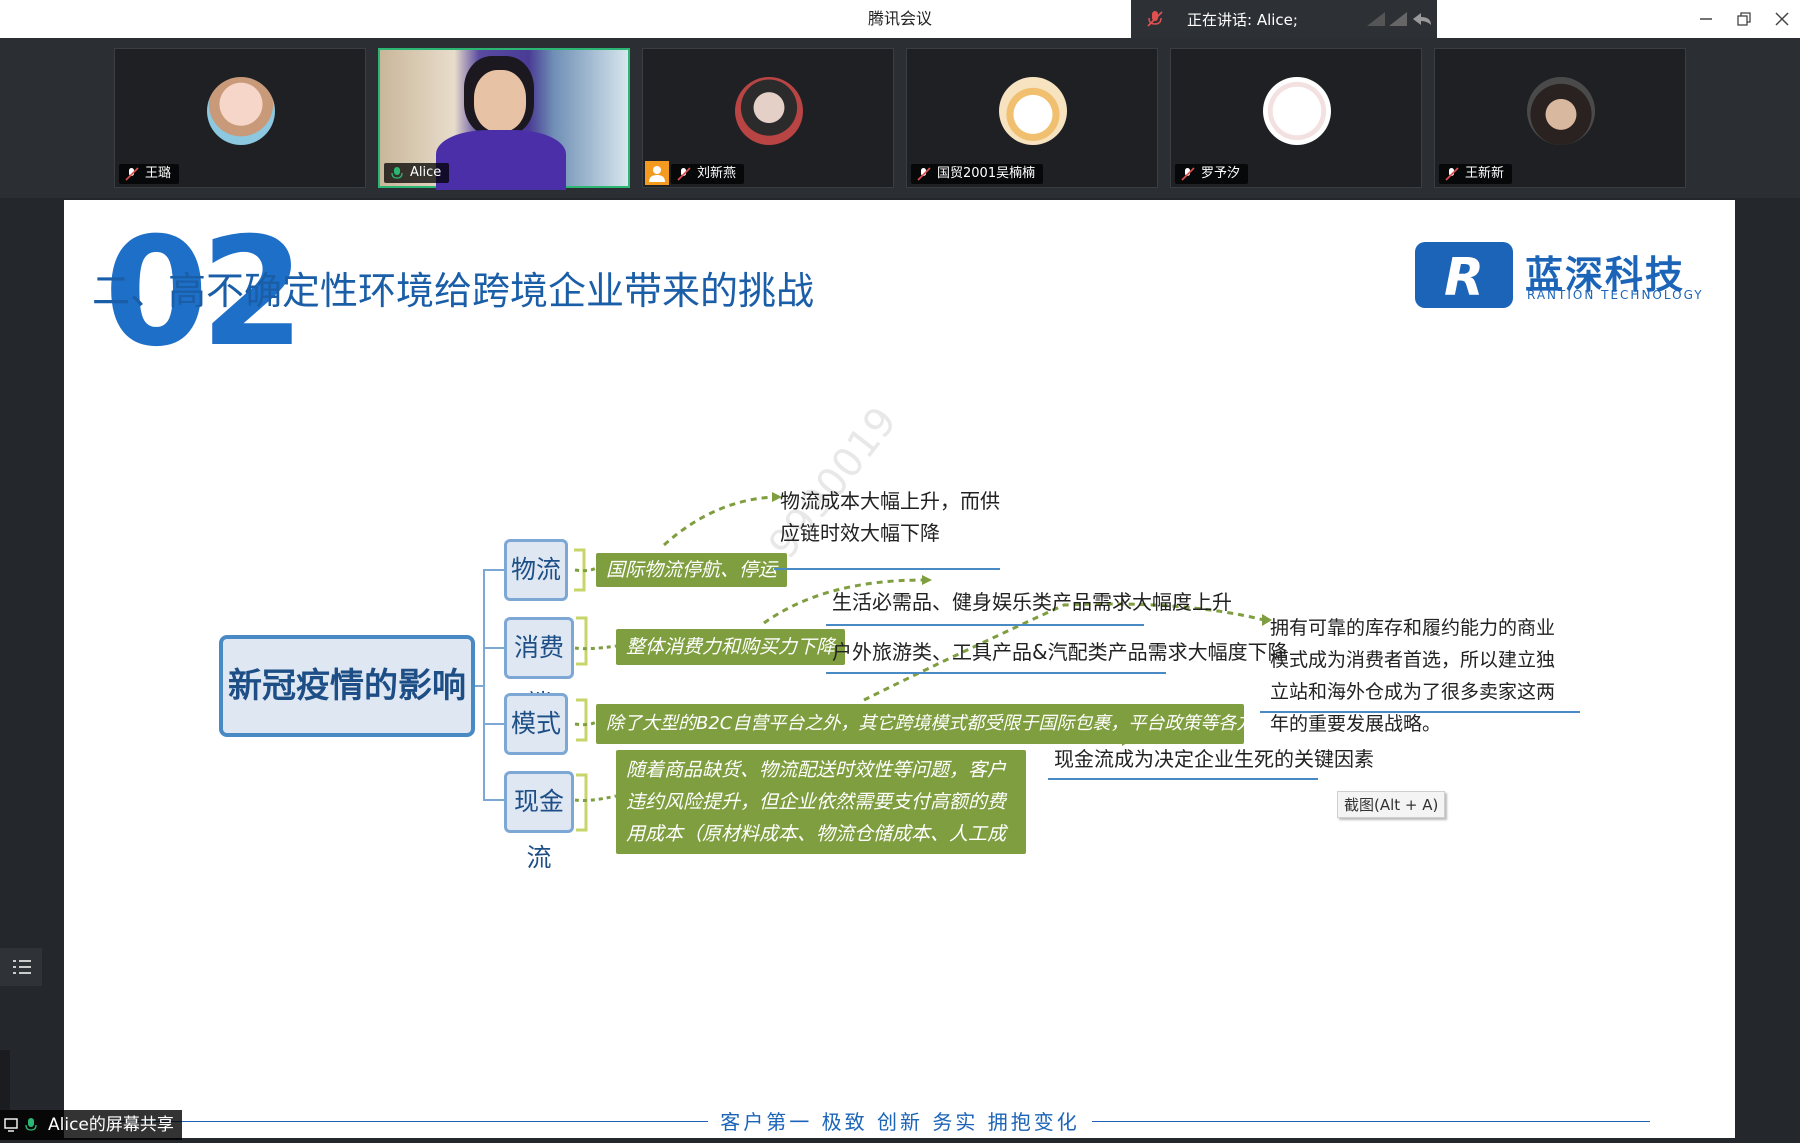  Describe the element at coordinates (158, 173) in the screenshot. I see `participant-name: 王璐` at that location.